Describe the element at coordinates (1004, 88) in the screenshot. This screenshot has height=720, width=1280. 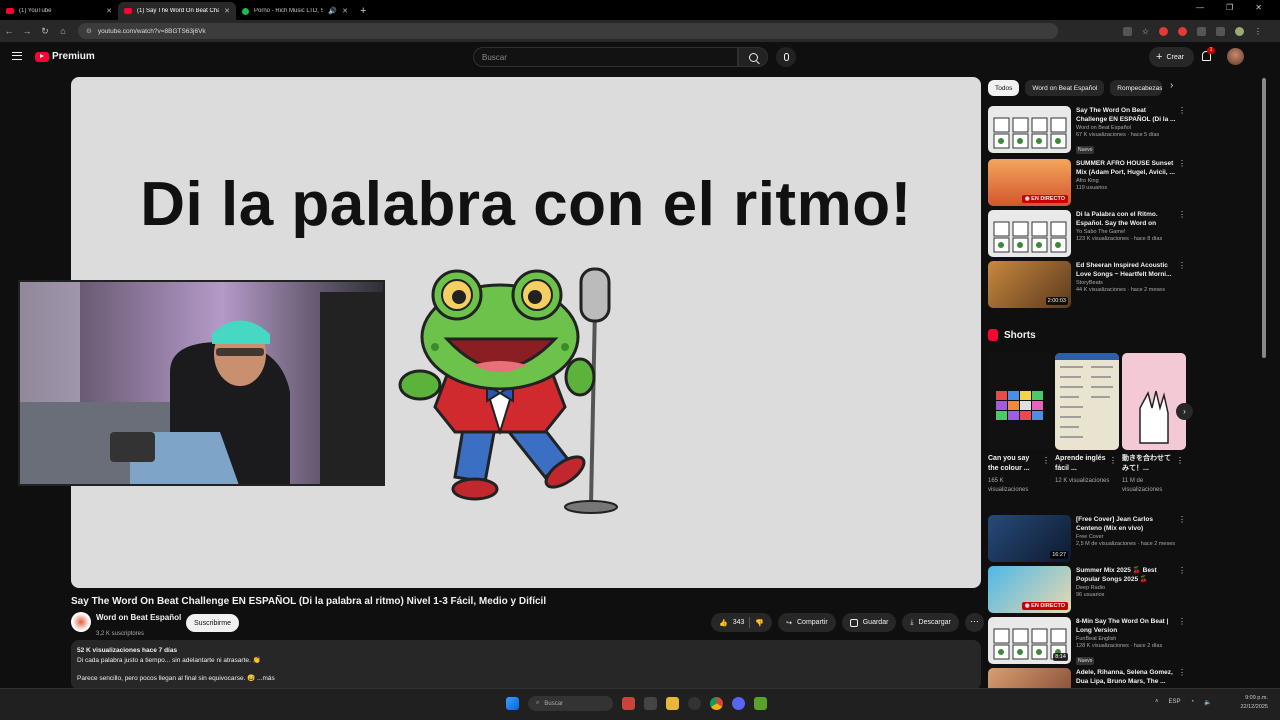
I see `chip-todos: Todos` at that location.